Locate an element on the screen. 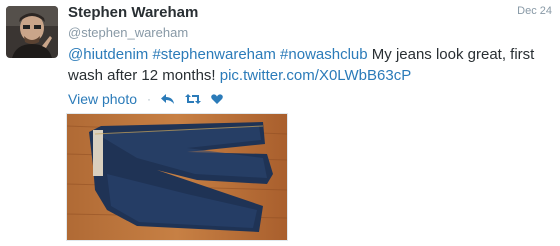  view-photo-button: View photo is located at coordinates (102, 99).